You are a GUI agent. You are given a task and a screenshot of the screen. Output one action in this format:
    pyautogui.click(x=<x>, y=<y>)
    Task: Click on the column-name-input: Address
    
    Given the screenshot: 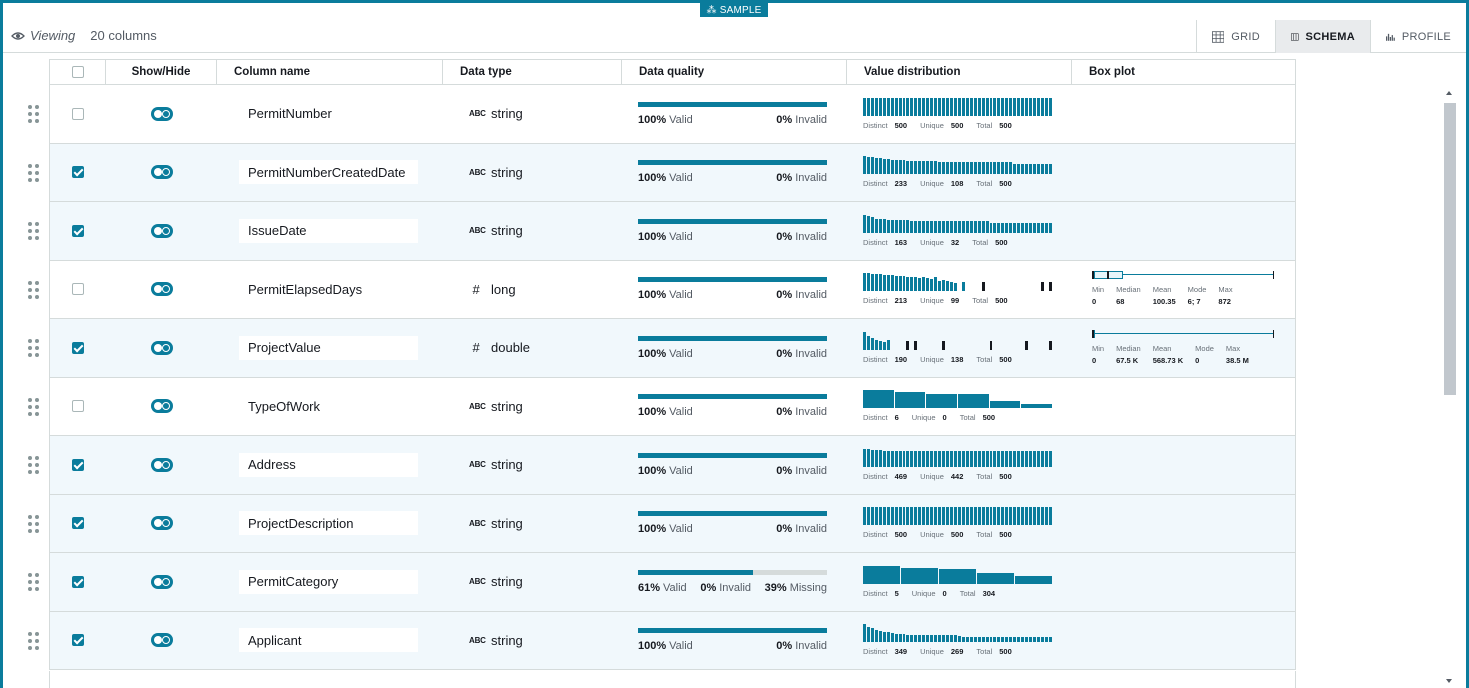 What is the action you would take?
    pyautogui.click(x=328, y=464)
    